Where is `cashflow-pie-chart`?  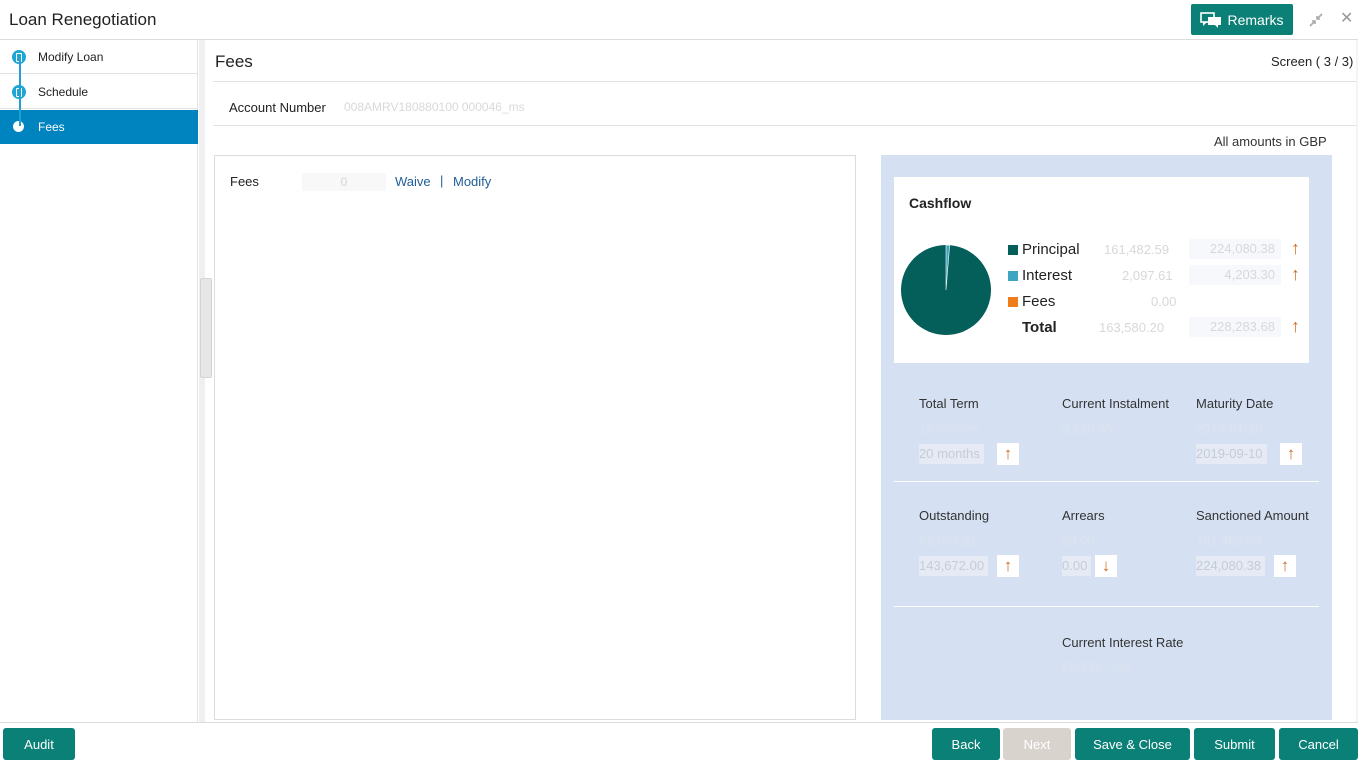 cashflow-pie-chart is located at coordinates (946, 289).